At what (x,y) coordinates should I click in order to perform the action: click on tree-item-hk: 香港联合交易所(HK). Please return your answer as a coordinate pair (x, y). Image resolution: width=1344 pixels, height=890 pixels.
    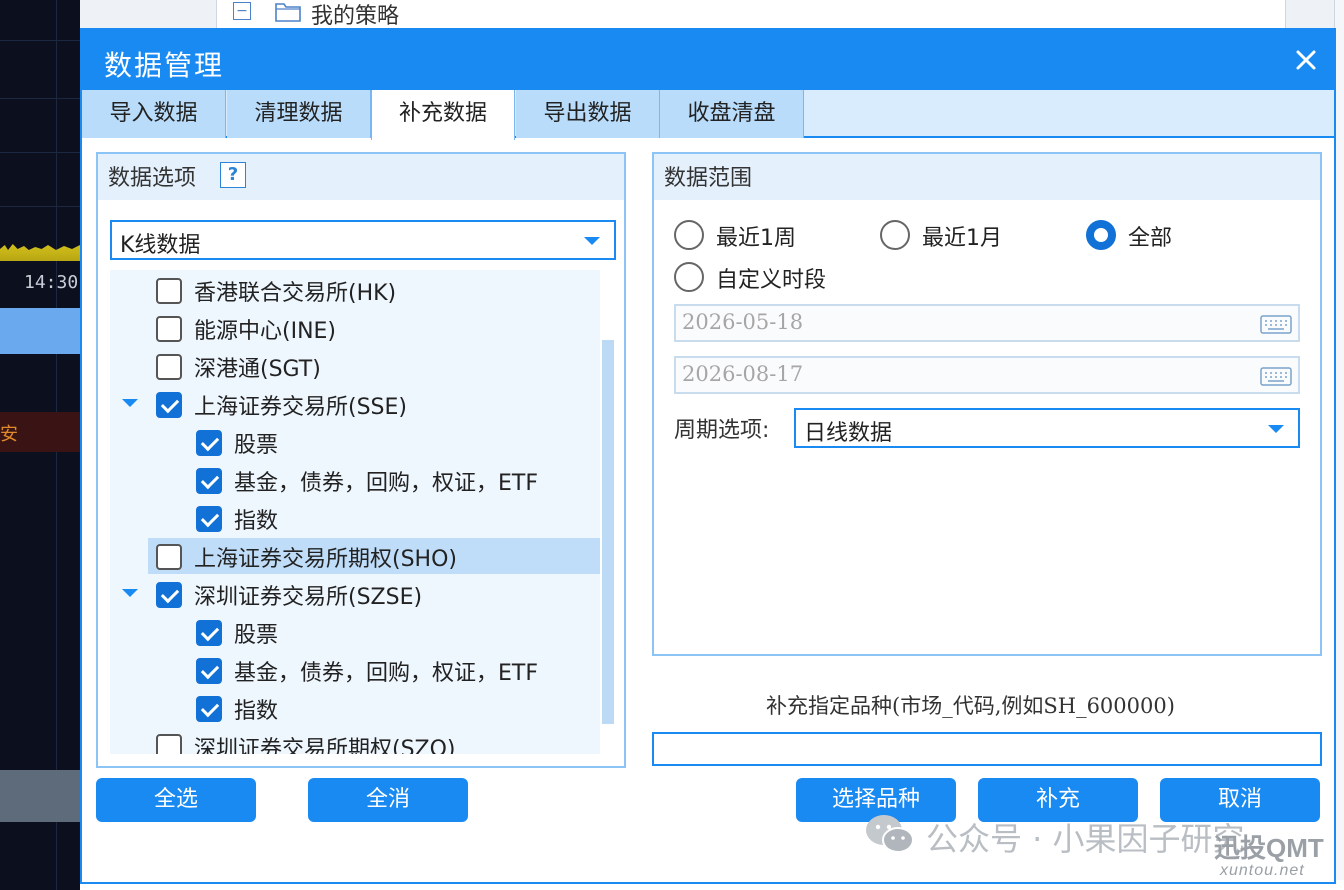
    Looking at the image, I should click on (355, 290).